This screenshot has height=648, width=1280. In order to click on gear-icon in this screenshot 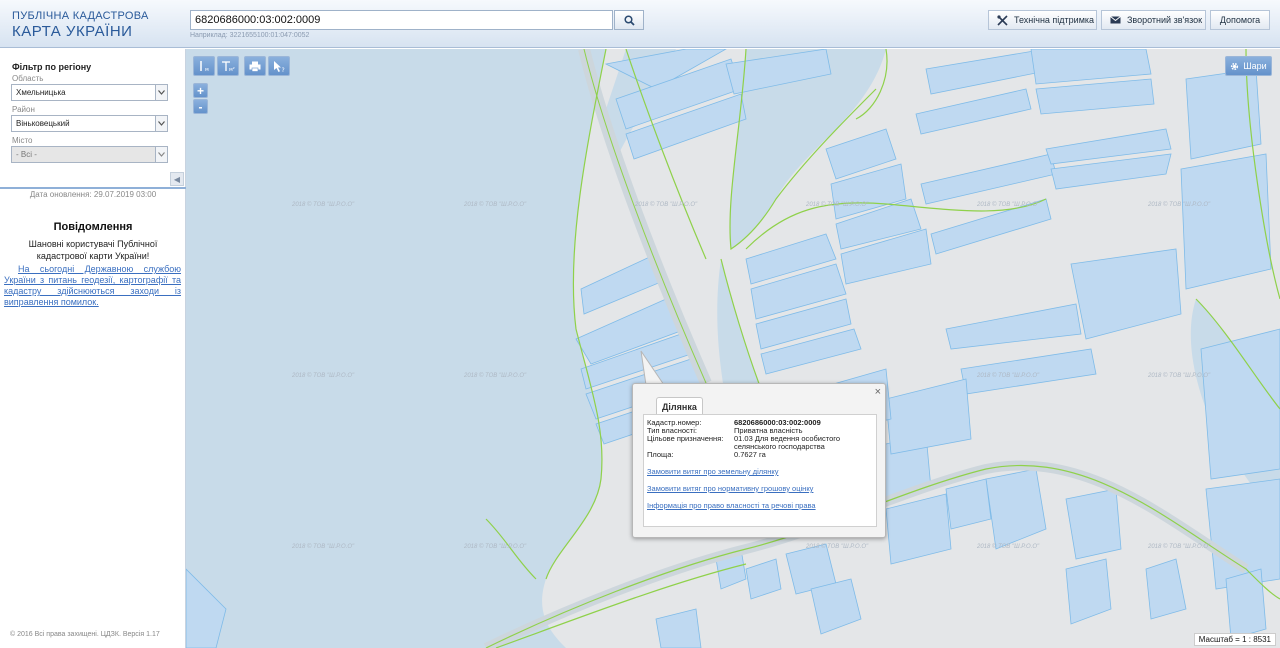, I will do `click(1234, 66)`.